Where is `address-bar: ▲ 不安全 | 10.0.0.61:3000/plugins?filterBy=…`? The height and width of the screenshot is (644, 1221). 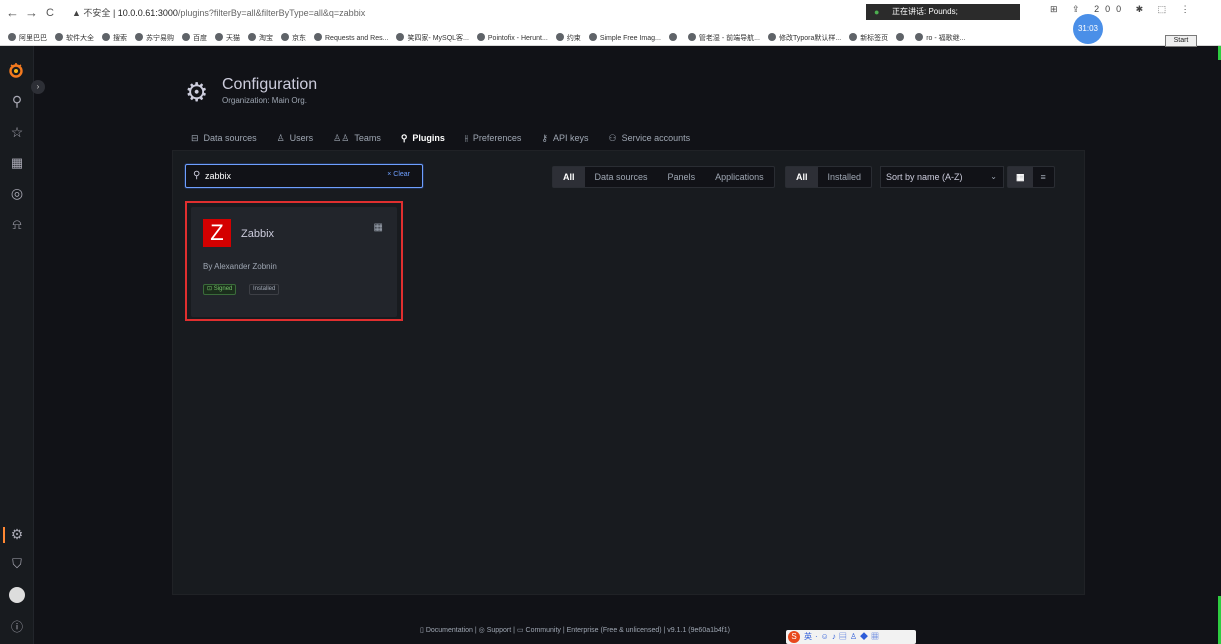 address-bar: ▲ 不安全 | 10.0.0.61:3000/plugins?filterBy=… is located at coordinates (218, 13).